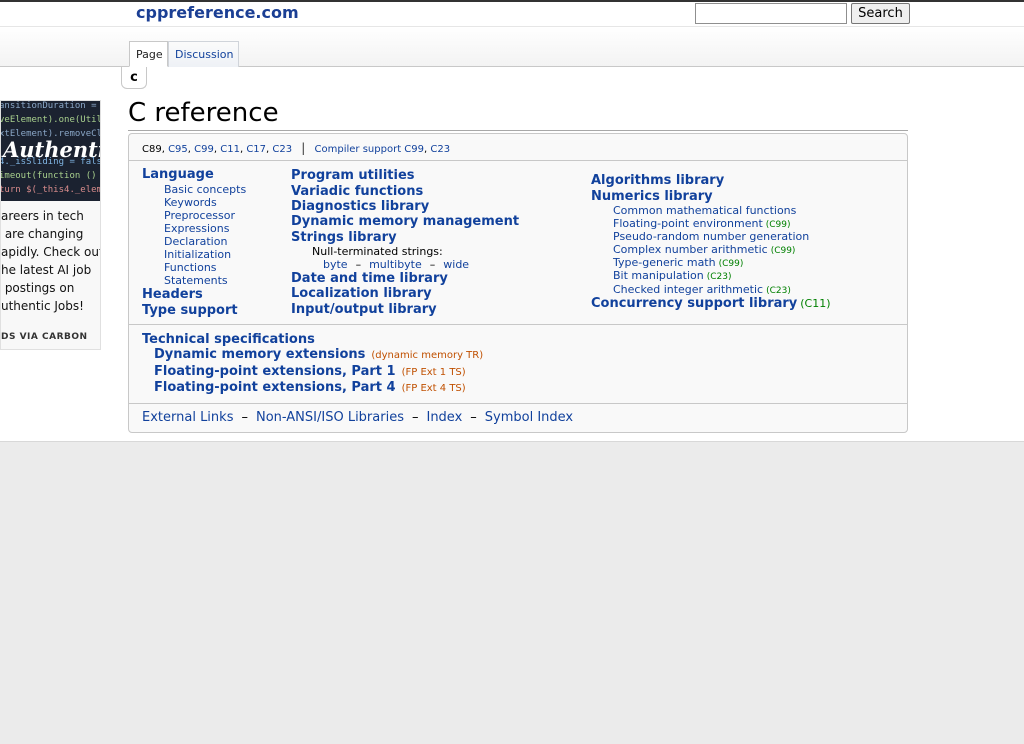  I want to click on search-input, so click(771, 13).